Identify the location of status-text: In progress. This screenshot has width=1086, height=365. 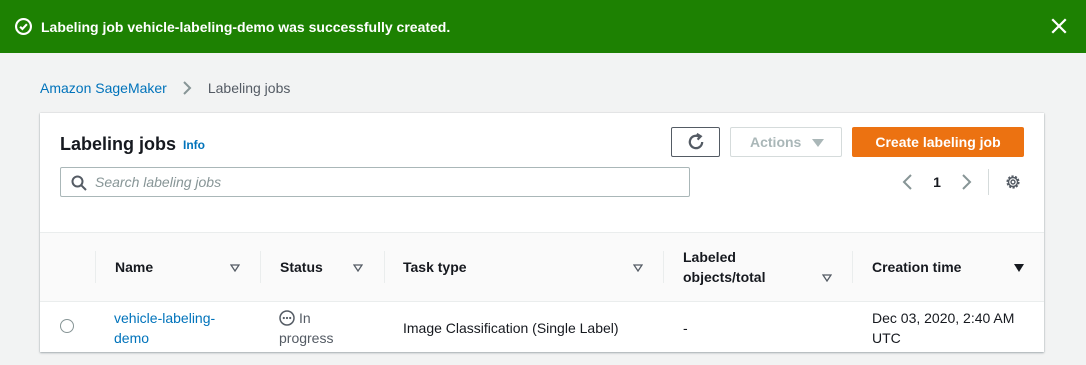
(306, 328).